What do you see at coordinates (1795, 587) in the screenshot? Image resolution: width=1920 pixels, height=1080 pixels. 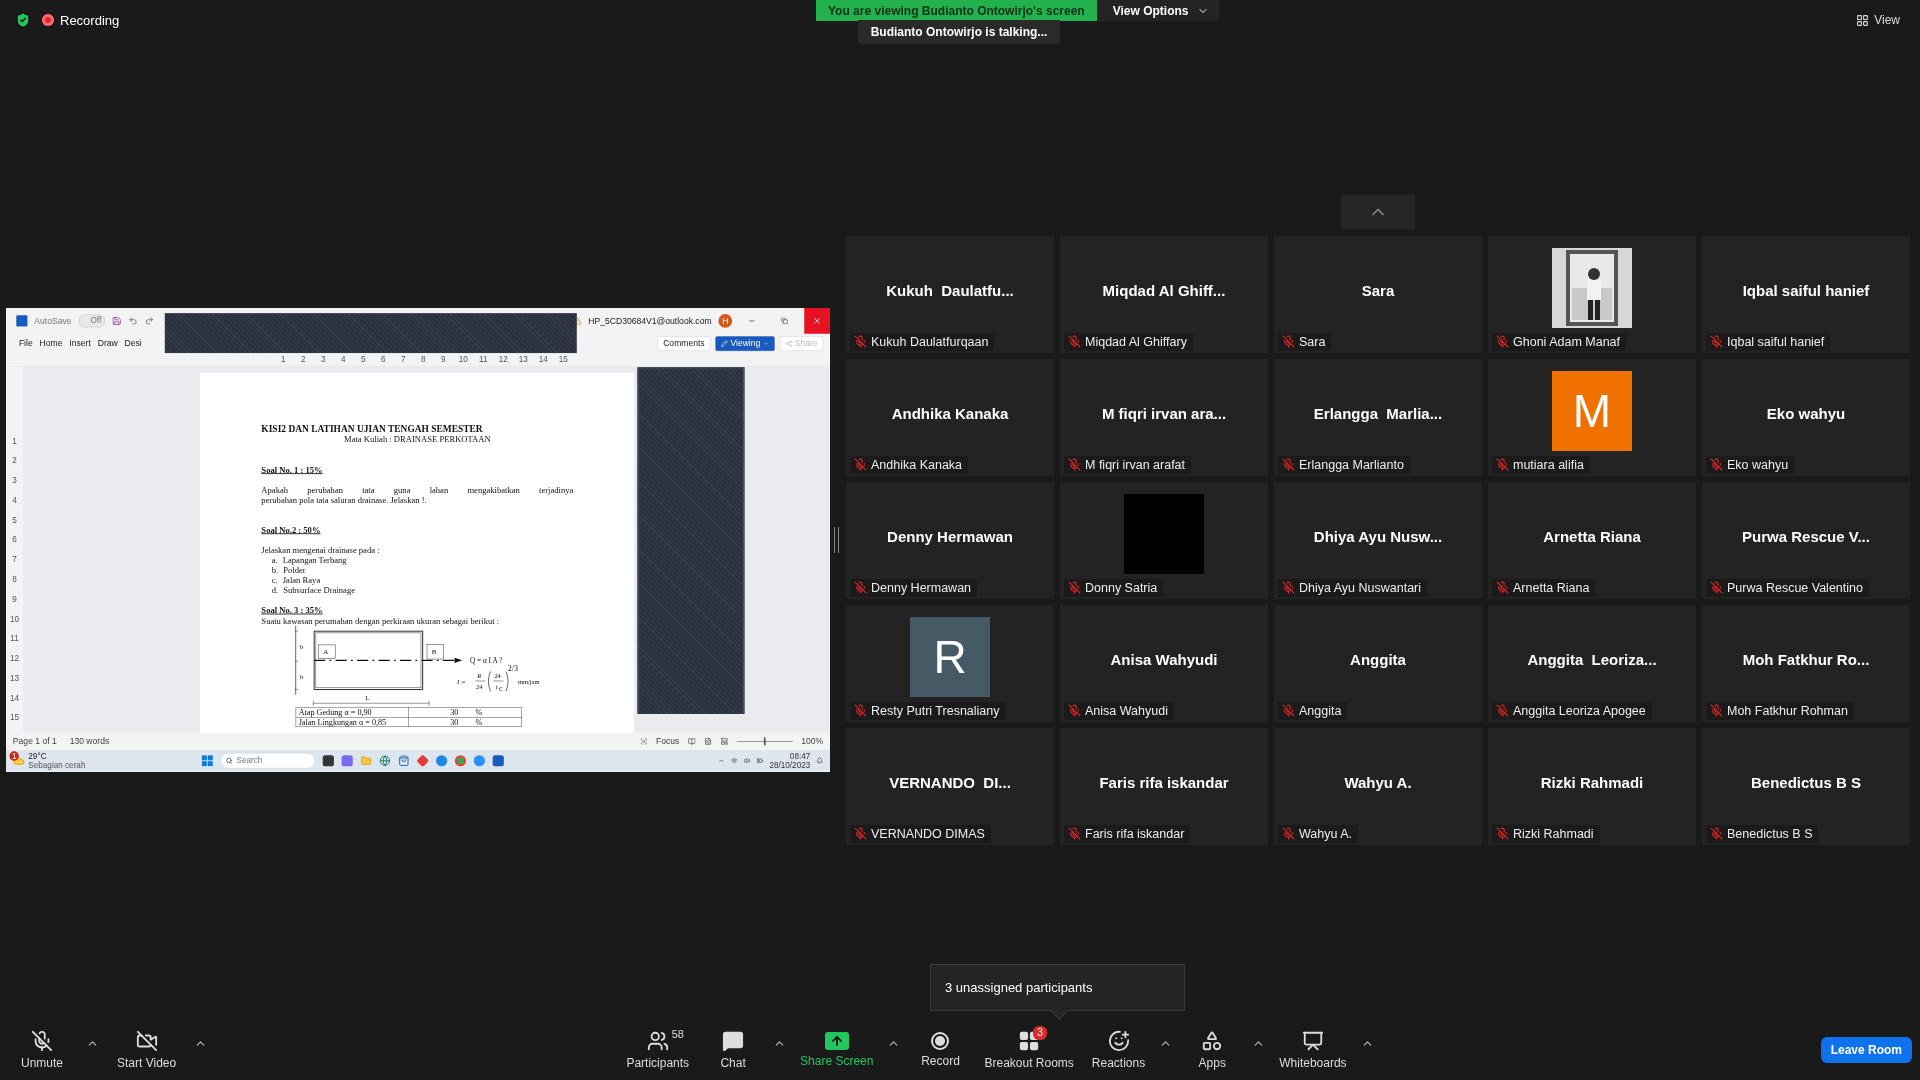 I see `participant-name: Purwa Rescue Valentino` at bounding box center [1795, 587].